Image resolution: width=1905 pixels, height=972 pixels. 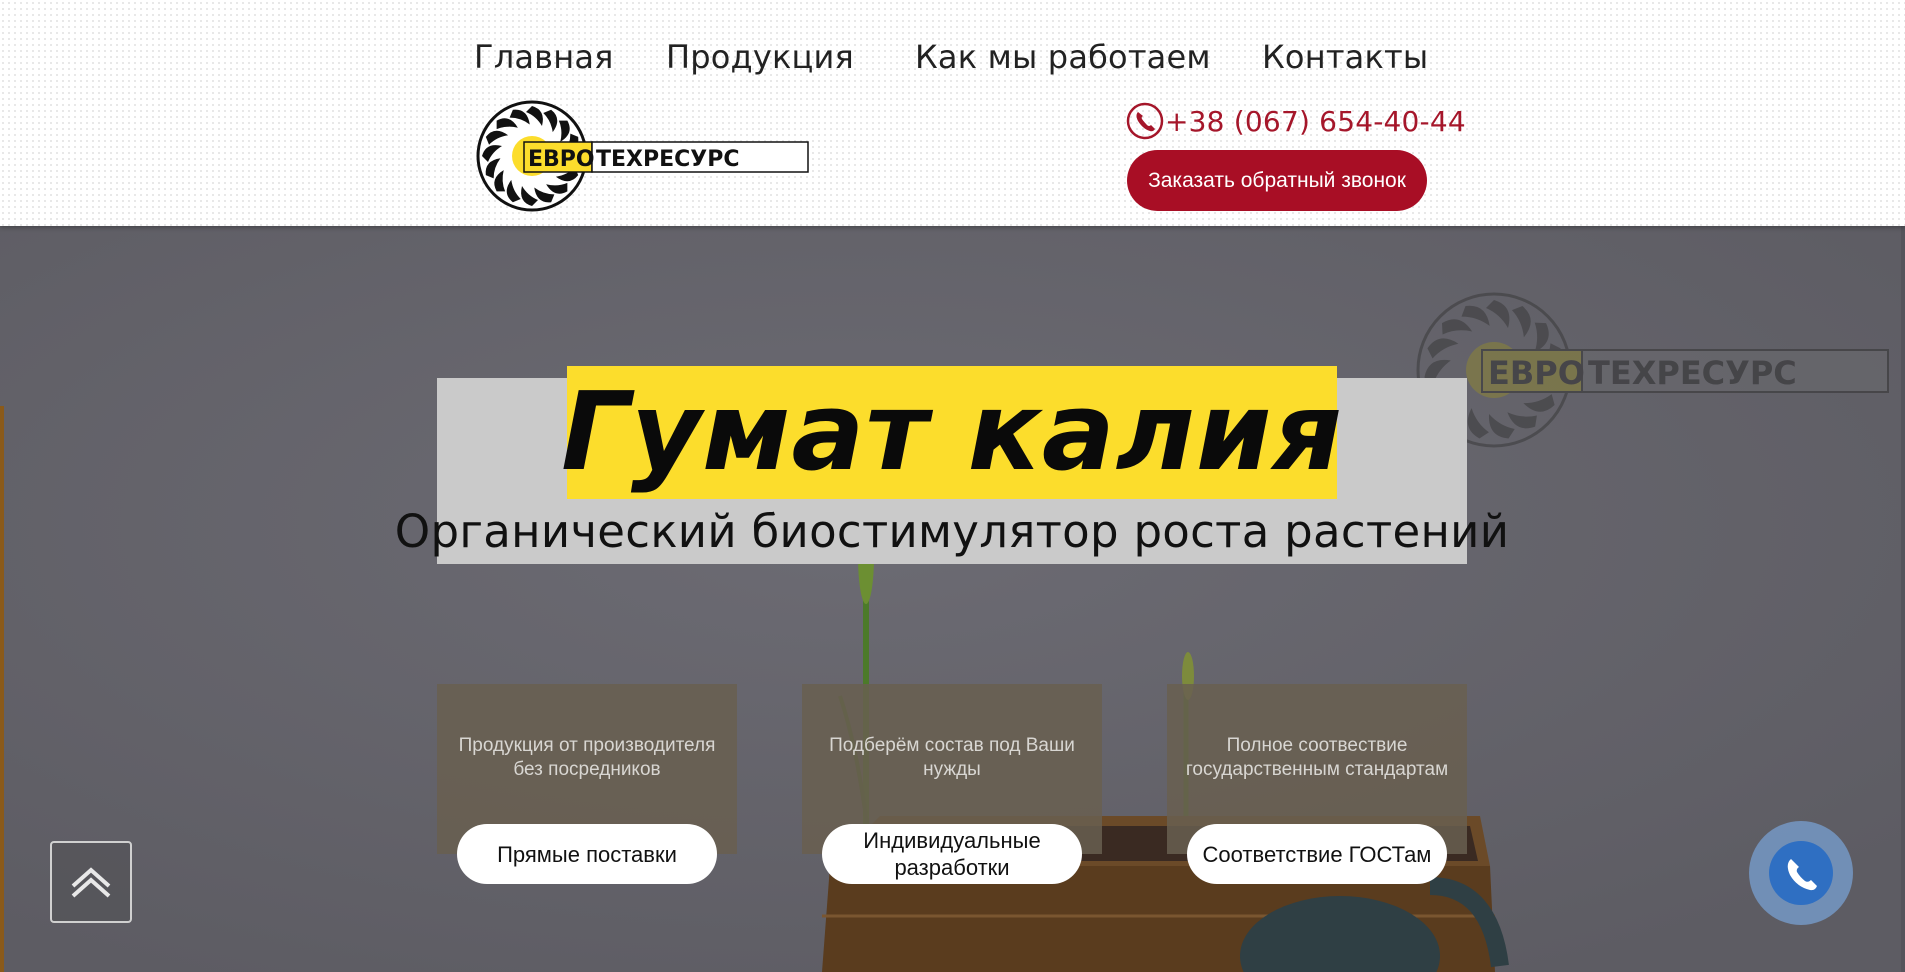 I want to click on phone-number: +38 (067) 654-40-44, so click(x=1315, y=121).